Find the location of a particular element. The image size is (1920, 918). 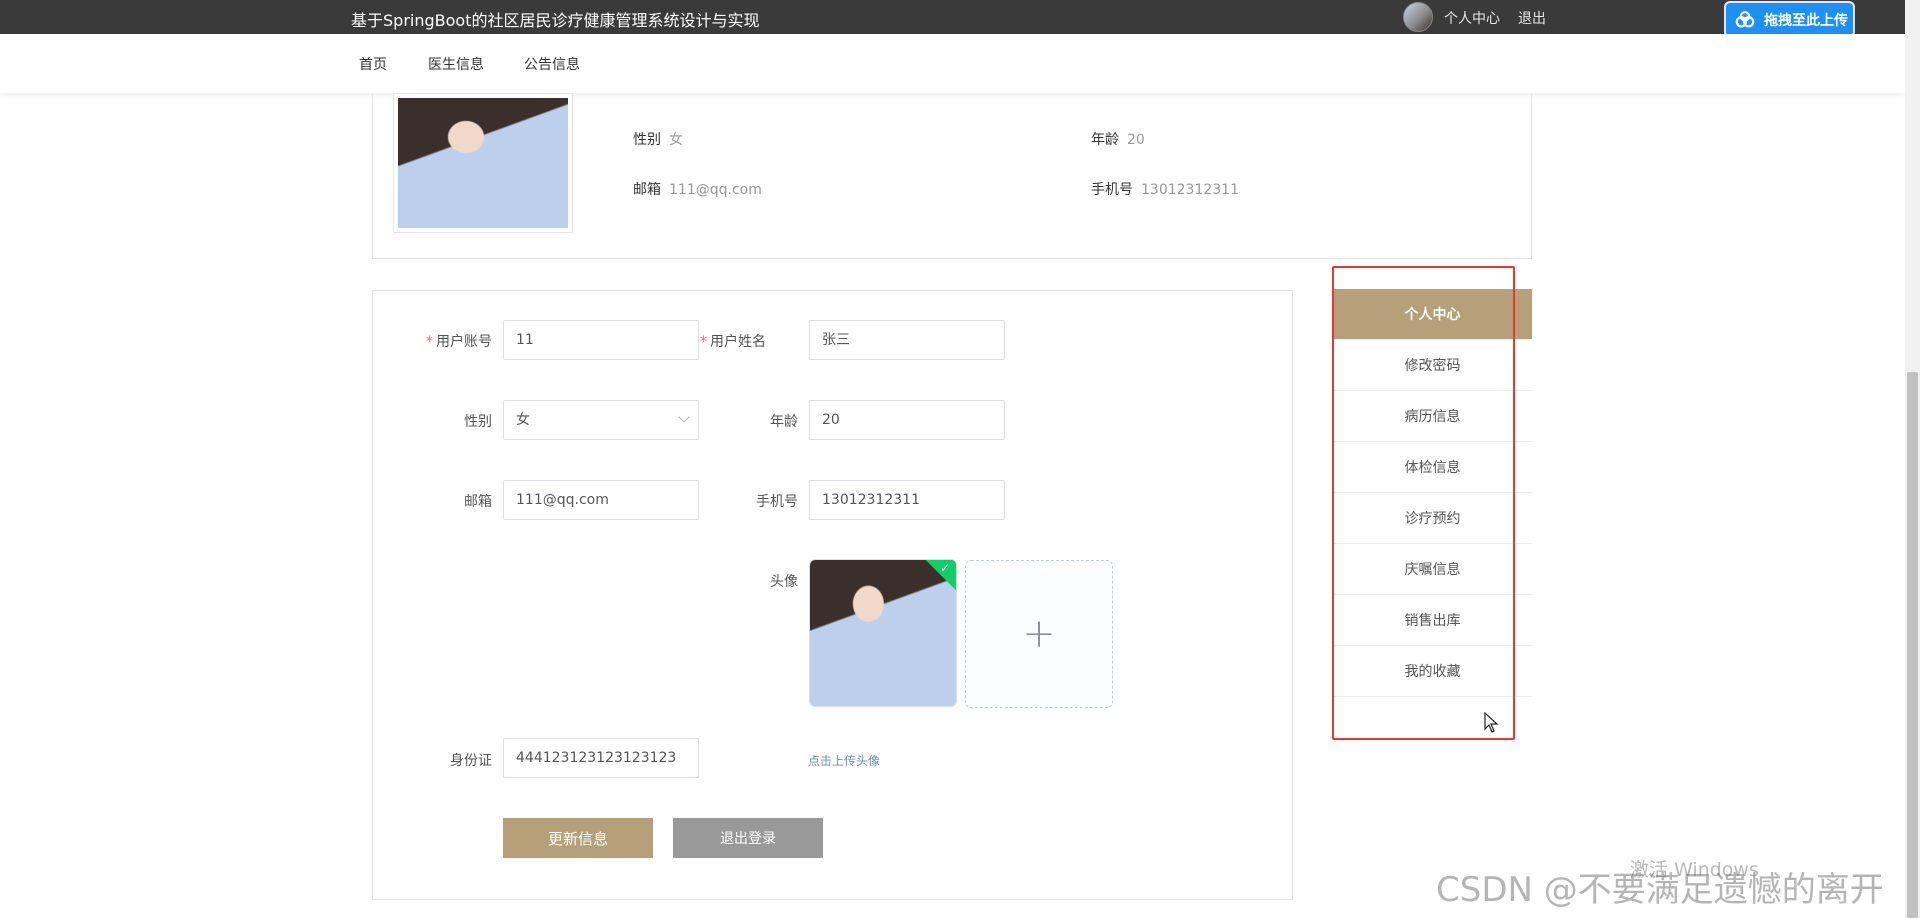

sidemenu-item-change-password: 修改密码 is located at coordinates (1432, 365).